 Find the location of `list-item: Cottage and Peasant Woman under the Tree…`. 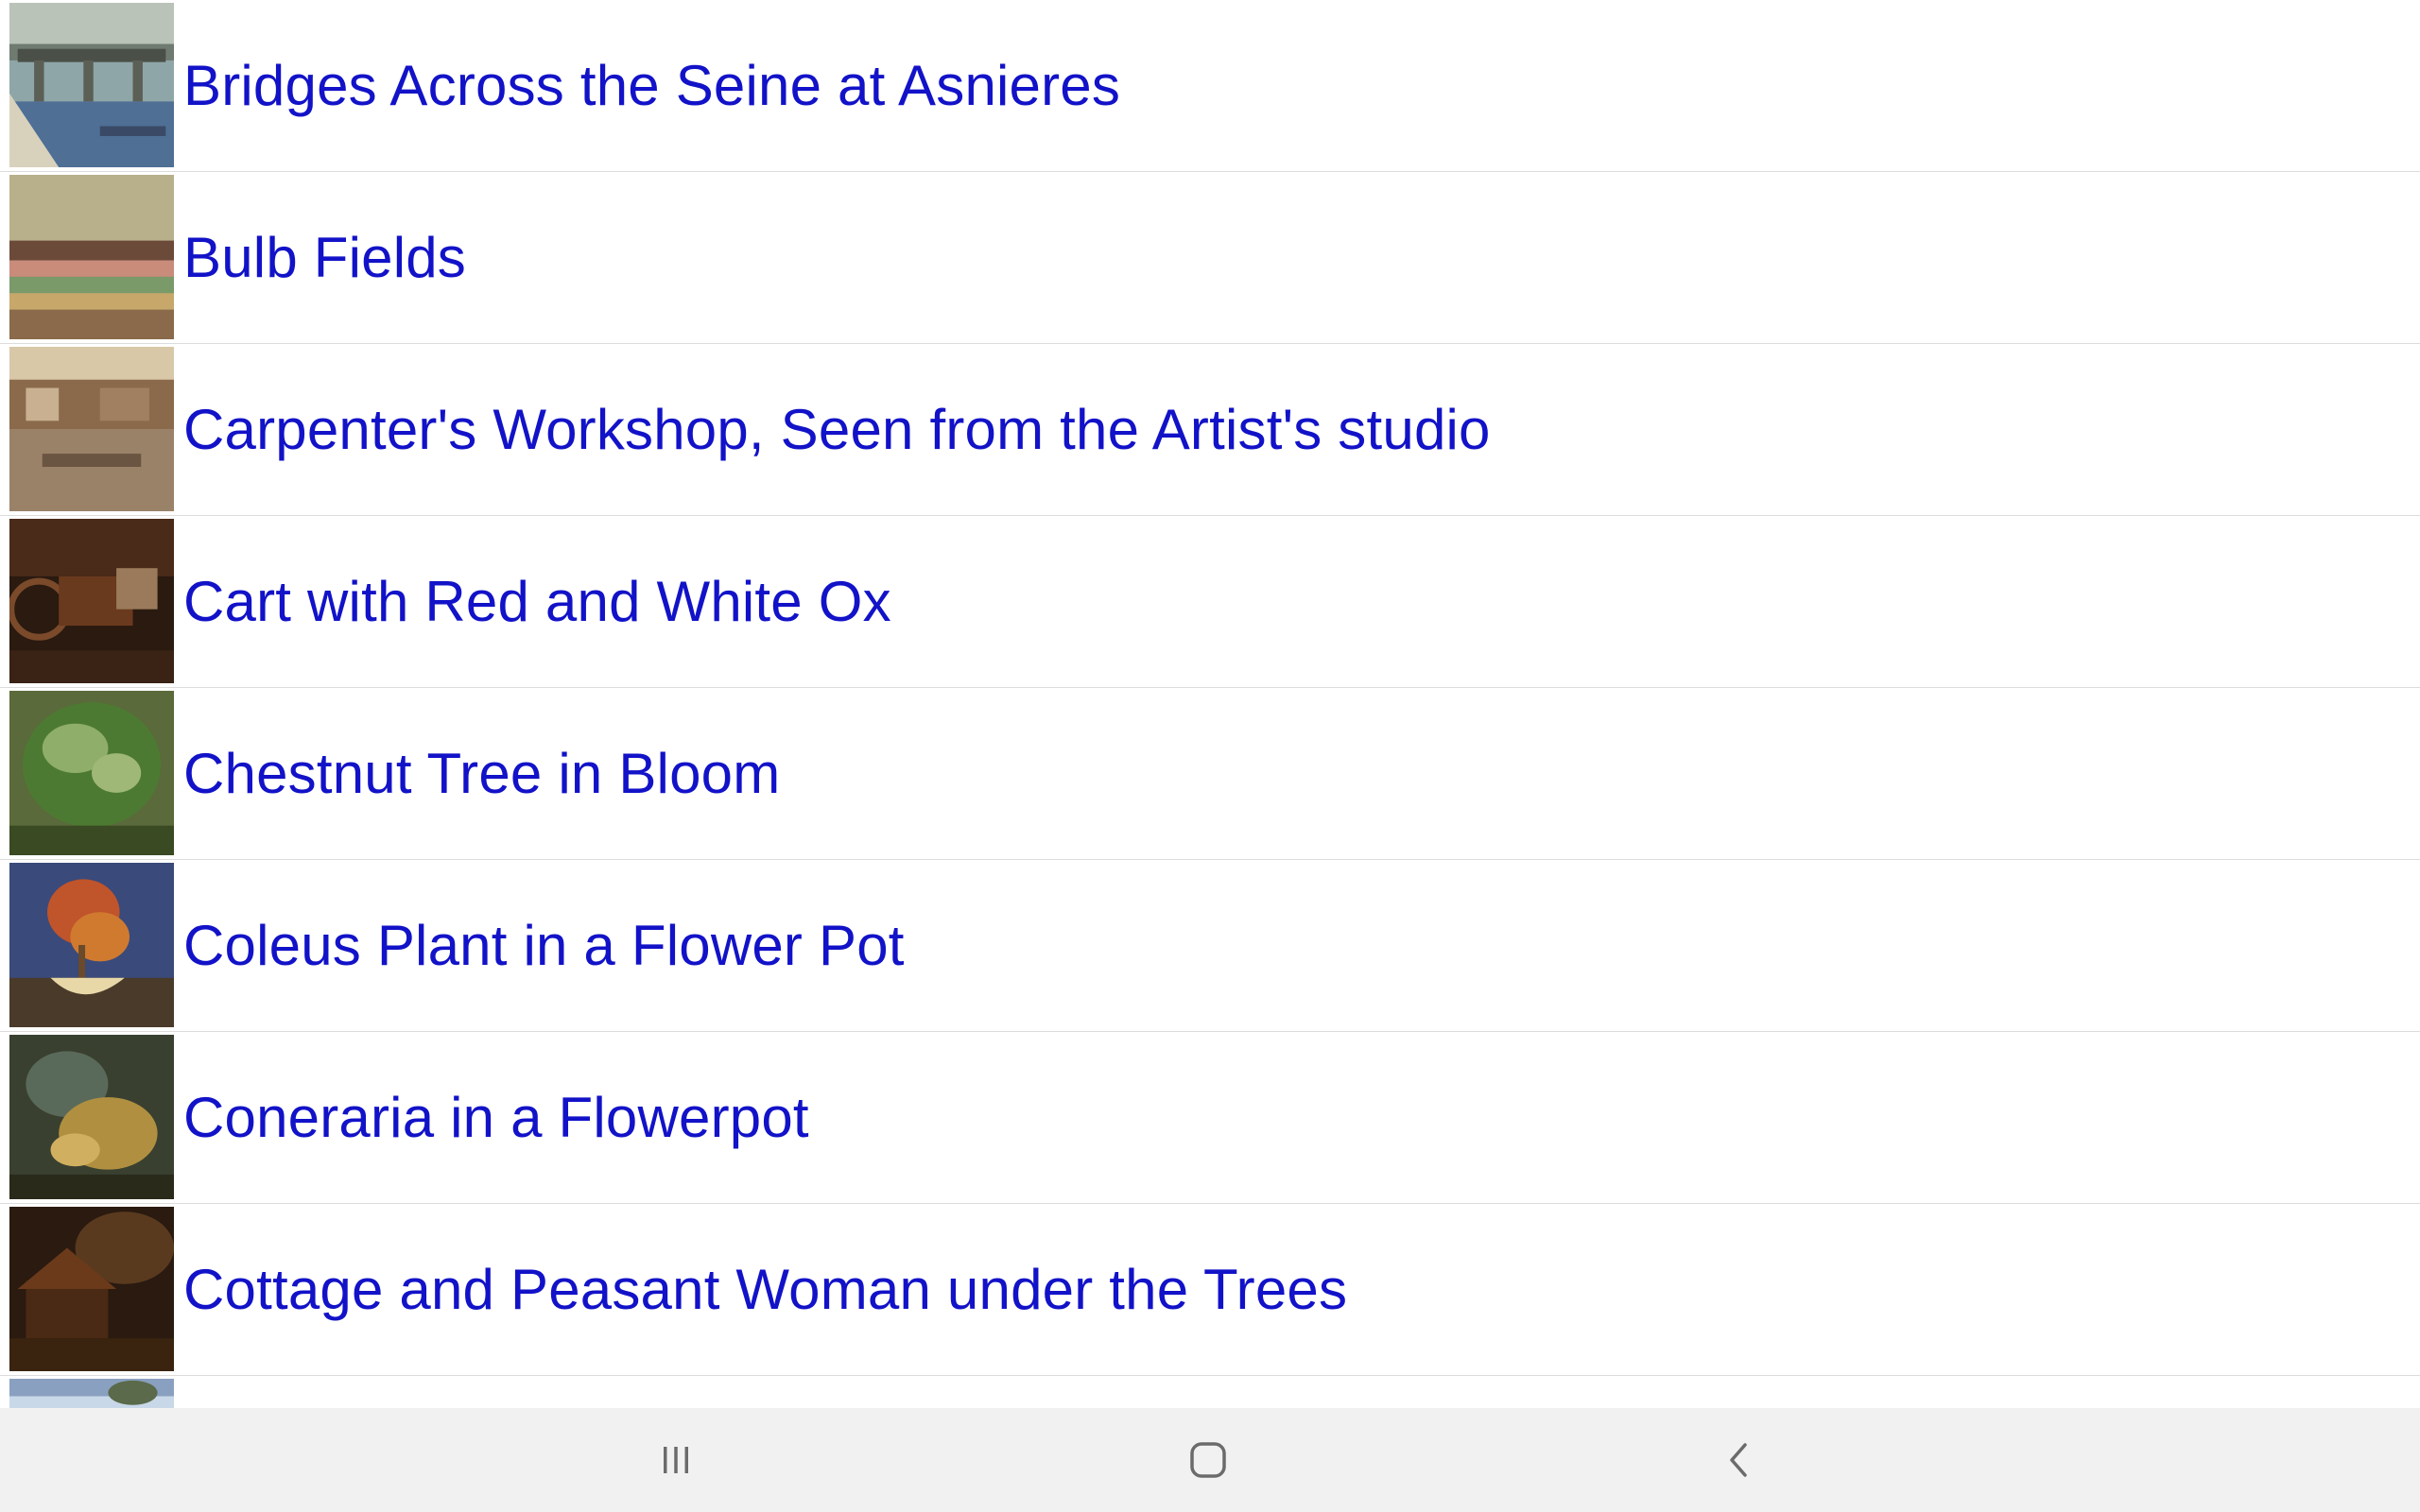

list-item: Cottage and Peasant Woman under the Tree… is located at coordinates (1210, 1290).